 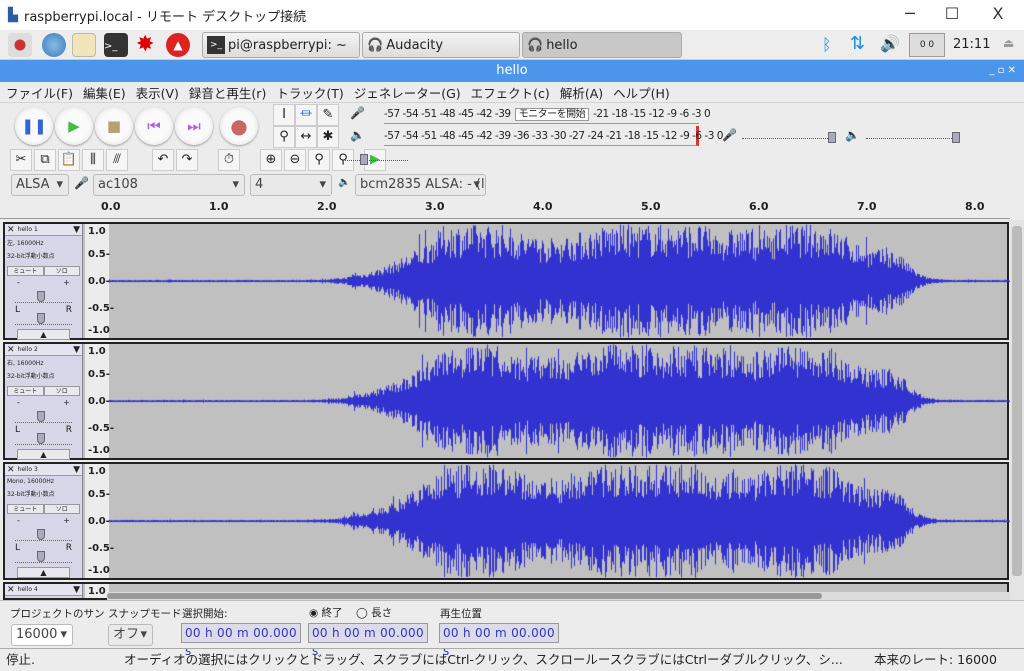 I want to click on play-button: ▶, so click(x=74, y=126).